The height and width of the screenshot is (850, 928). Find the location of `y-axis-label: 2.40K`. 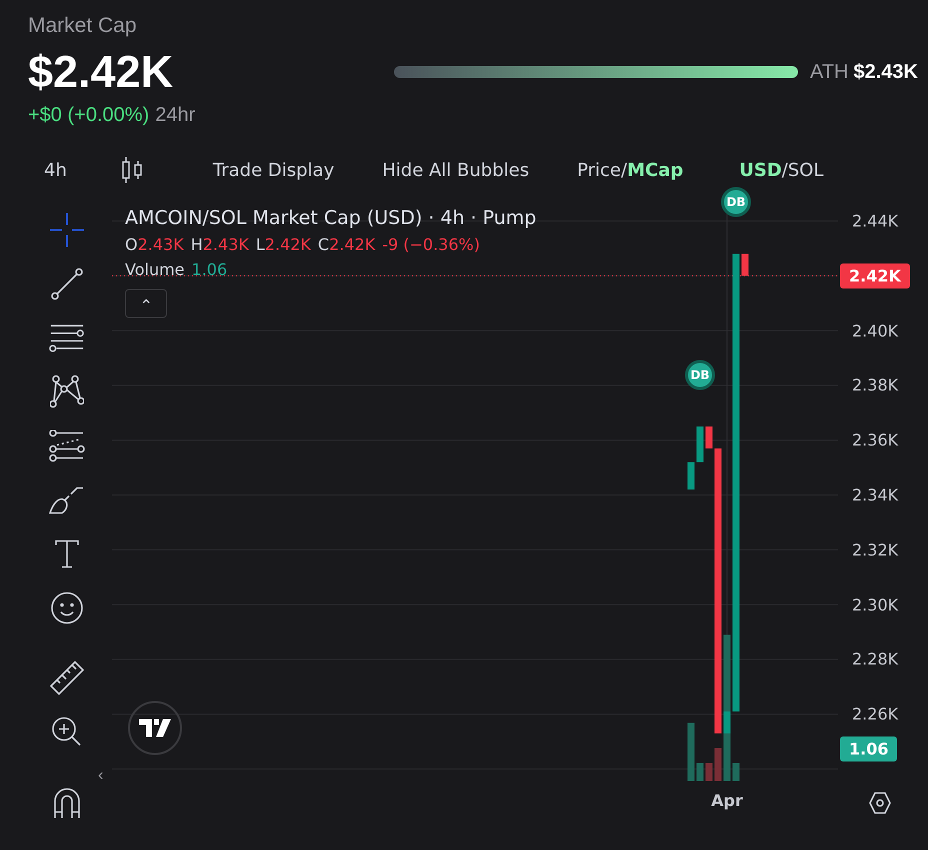

y-axis-label: 2.40K is located at coordinates (875, 330).